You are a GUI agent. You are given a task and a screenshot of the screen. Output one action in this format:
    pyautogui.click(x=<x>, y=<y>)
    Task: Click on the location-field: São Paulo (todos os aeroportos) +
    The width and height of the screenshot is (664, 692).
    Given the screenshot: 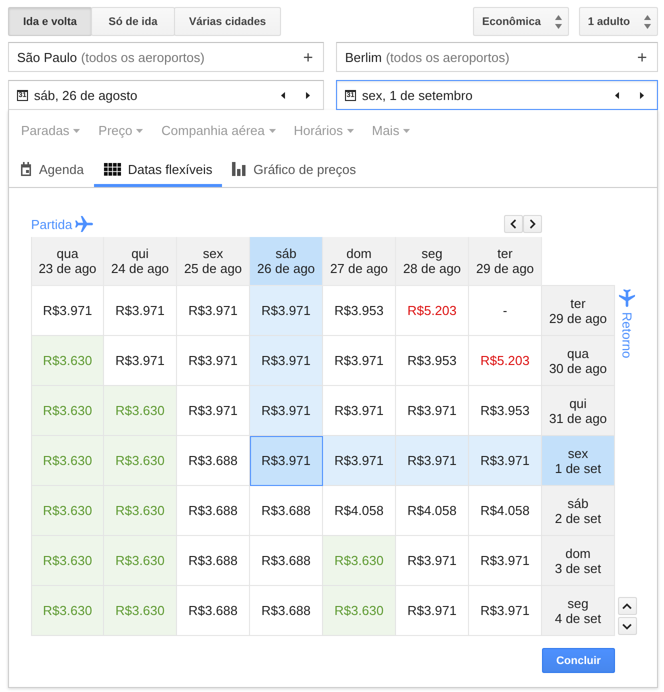 What is the action you would take?
    pyautogui.click(x=166, y=57)
    